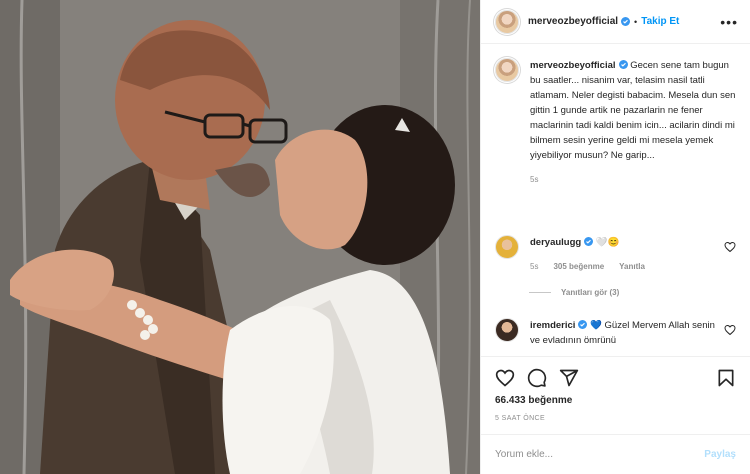 The height and width of the screenshot is (474, 750). Describe the element at coordinates (615, 378) in the screenshot. I see `action-icons` at that location.